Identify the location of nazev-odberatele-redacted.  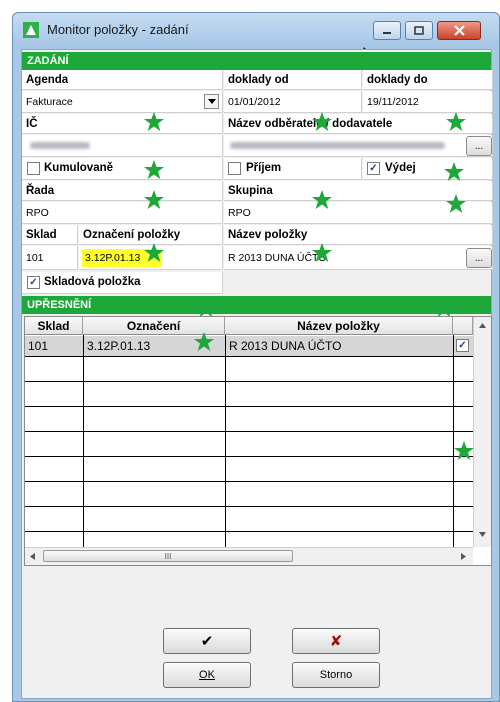
(337, 145).